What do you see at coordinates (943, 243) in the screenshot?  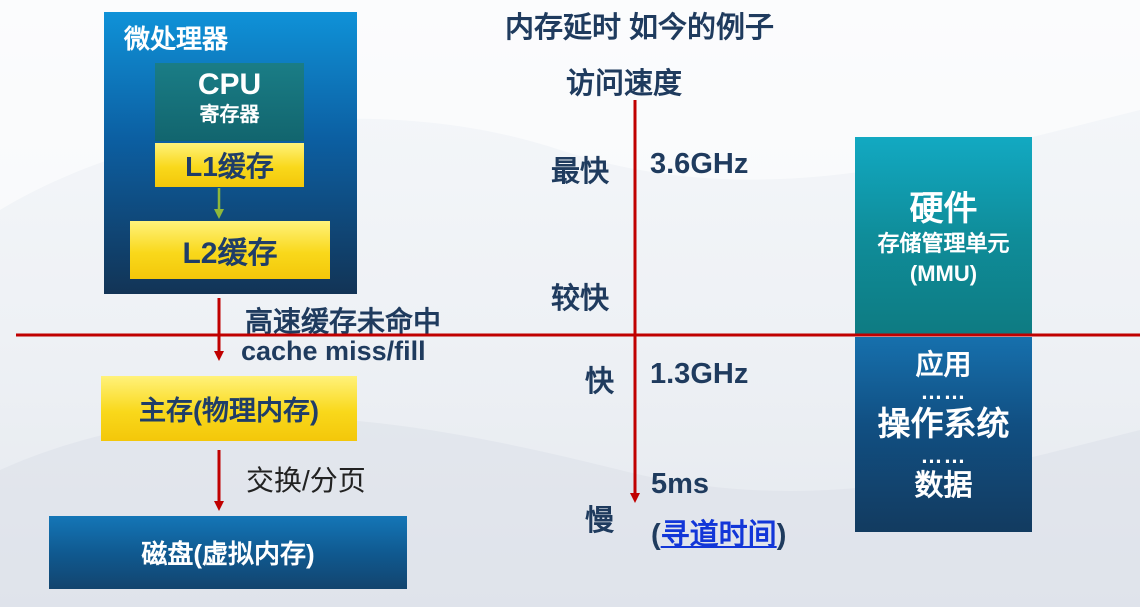 I see `mmu-label: 存储管理单元` at bounding box center [943, 243].